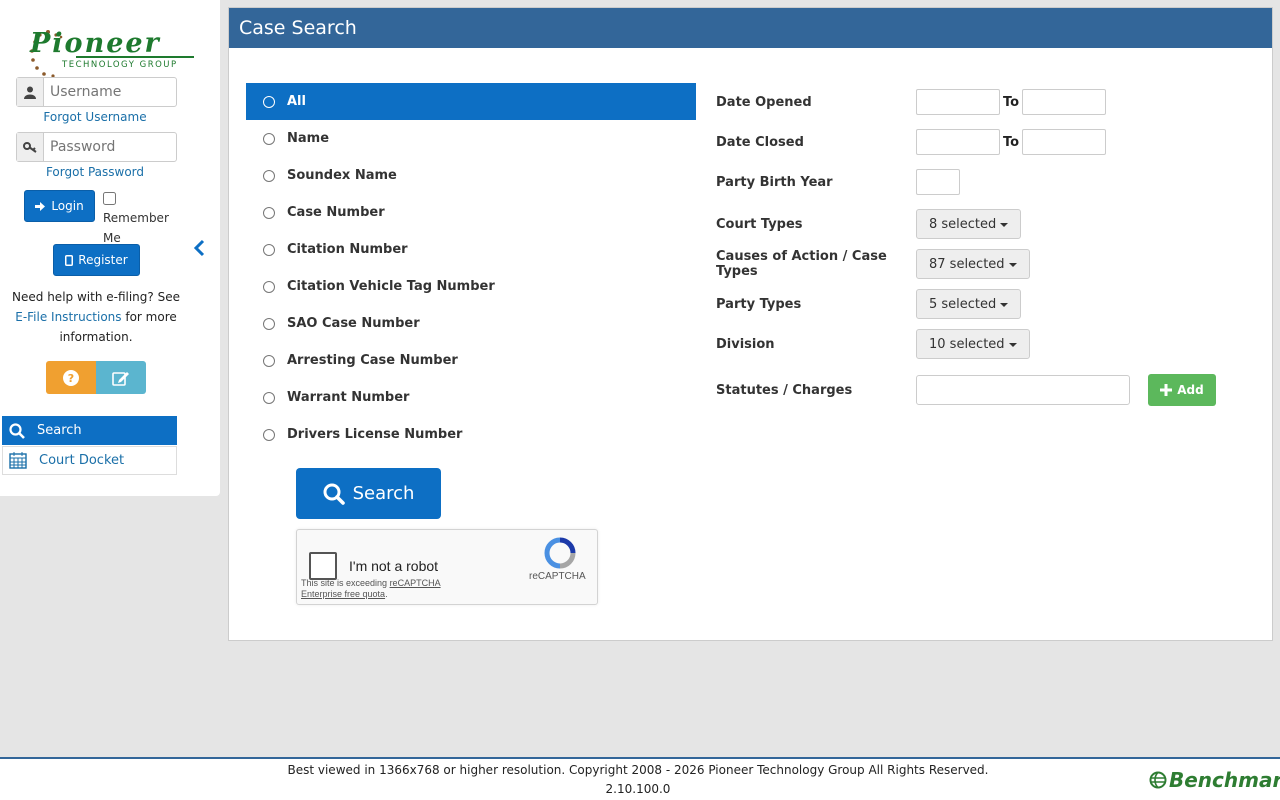 The height and width of the screenshot is (800, 1280). I want to click on court-types-dropdown: 8 selected, so click(969, 224).